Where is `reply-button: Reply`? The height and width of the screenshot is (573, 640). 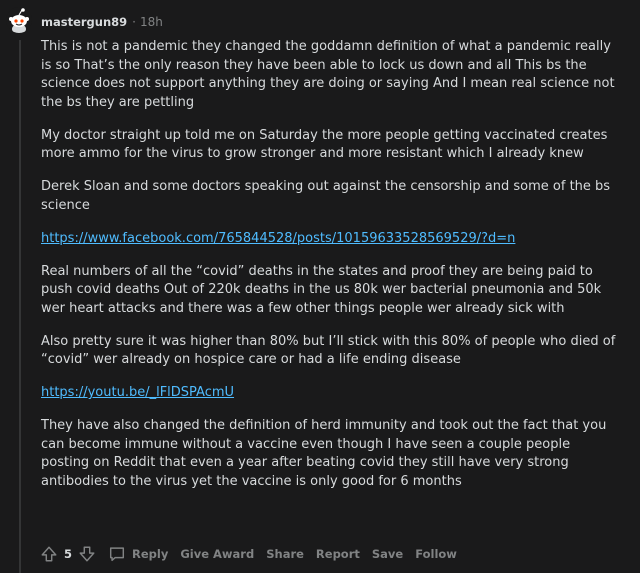 reply-button: Reply is located at coordinates (138, 554).